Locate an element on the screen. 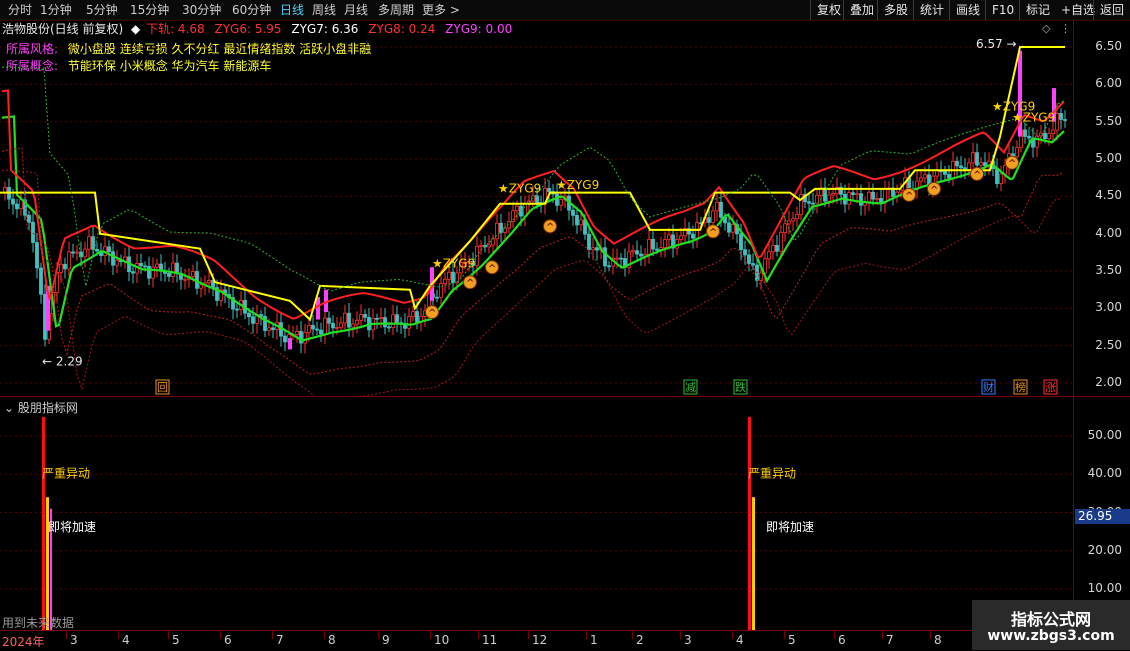  back-button: 返回 is located at coordinates (1111, 10).